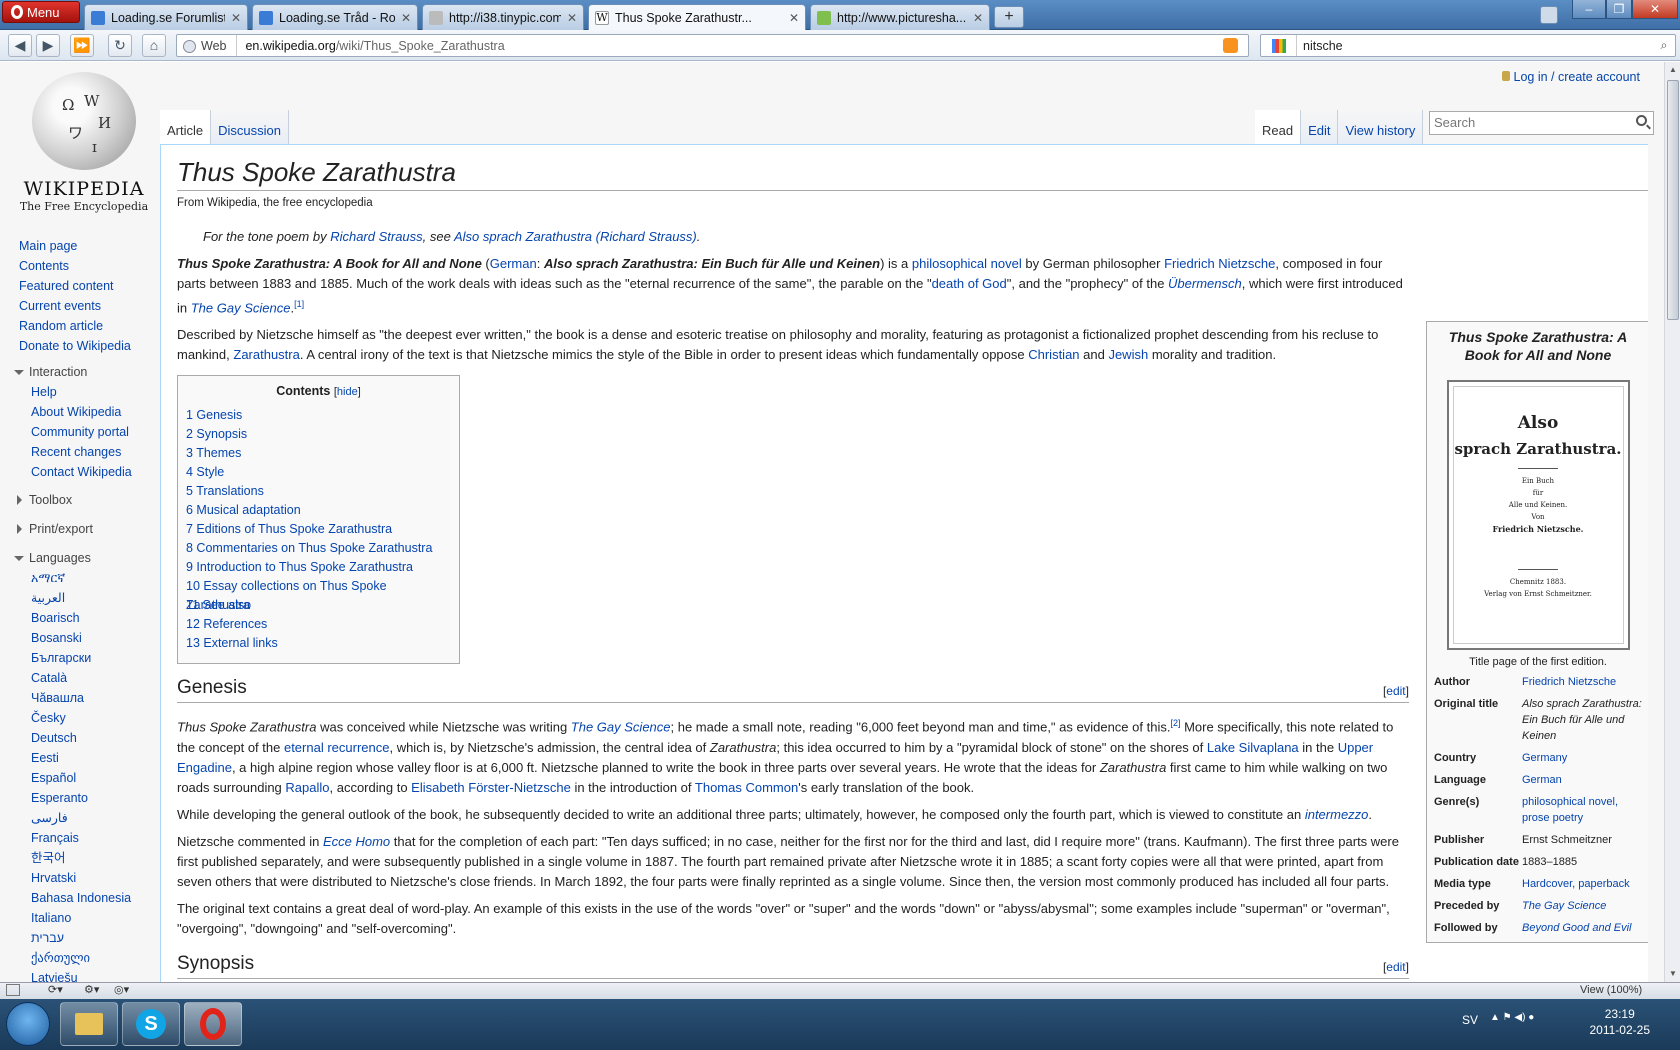 The height and width of the screenshot is (1050, 1680). What do you see at coordinates (376, 236) in the screenshot?
I see `link: Richard Strauss` at bounding box center [376, 236].